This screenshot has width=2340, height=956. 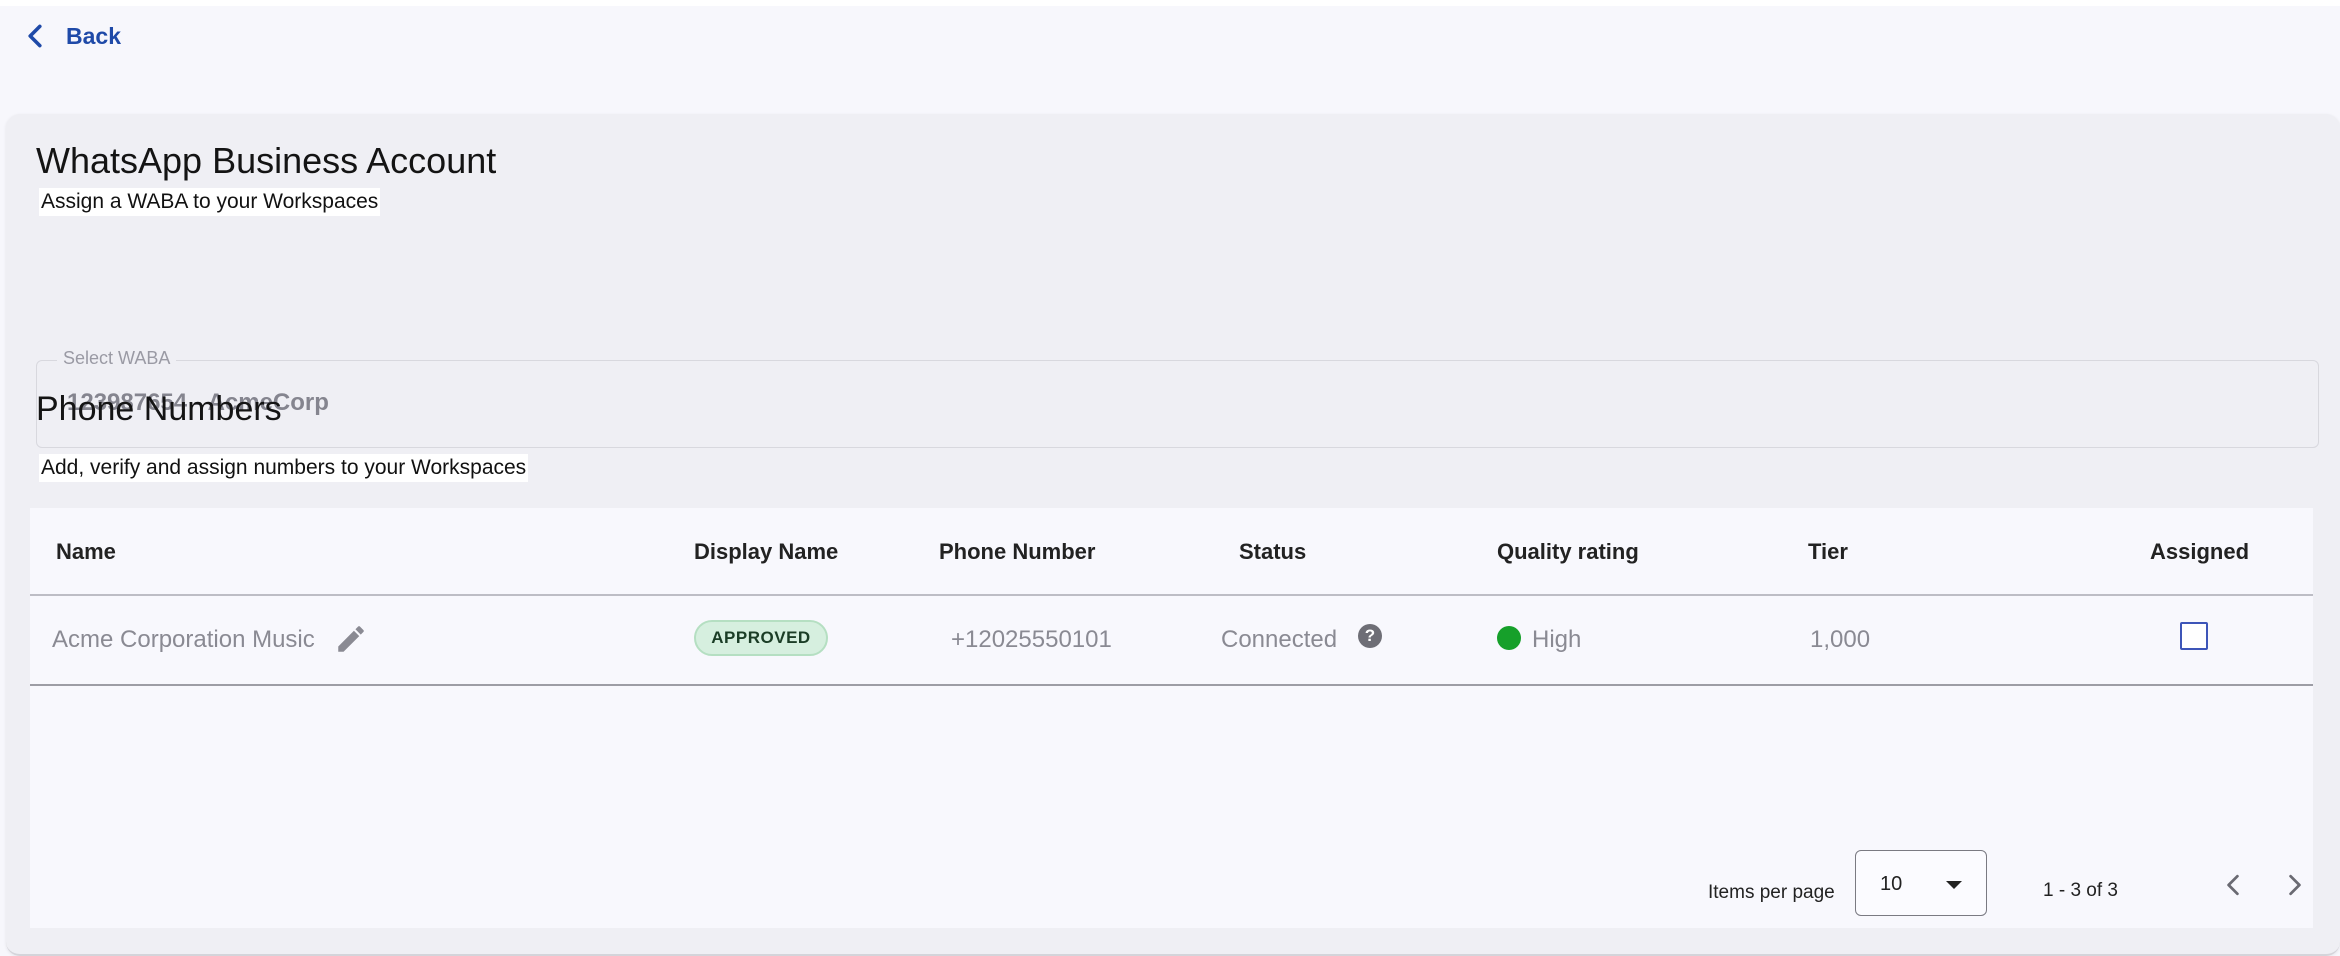 I want to click on chevron-right-icon, so click(x=2295, y=885).